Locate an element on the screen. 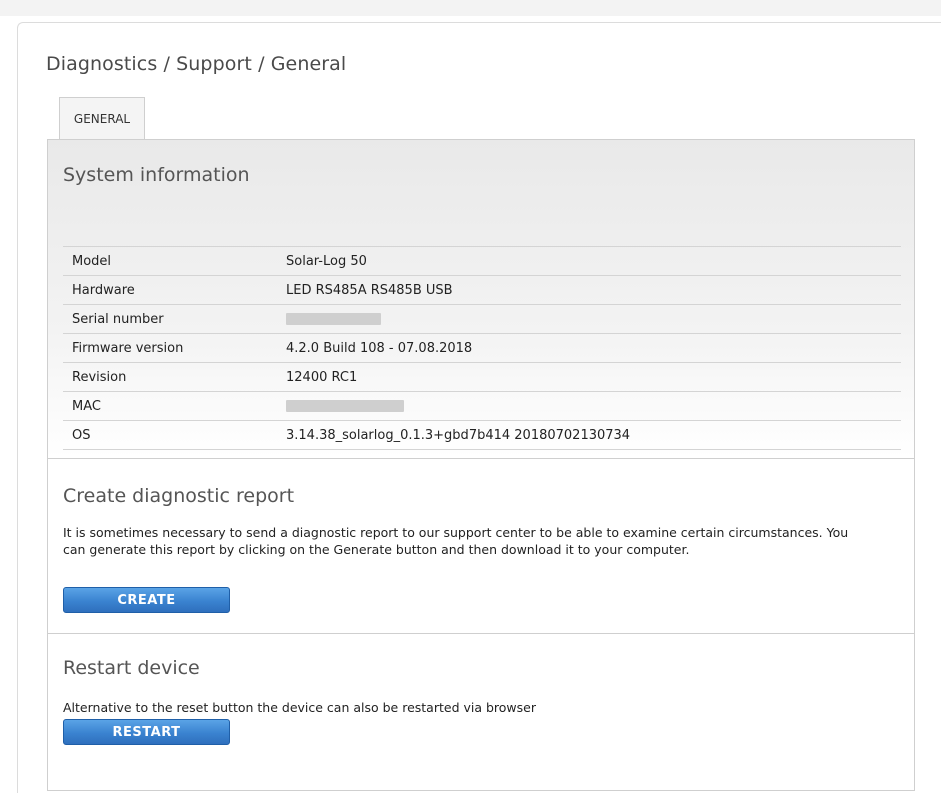 The image size is (941, 793). table-row: MAC is located at coordinates (482, 406).